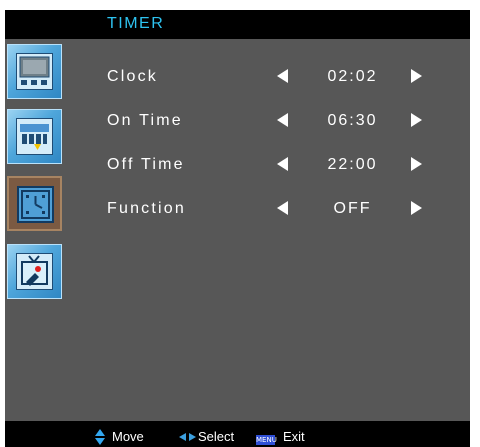  Describe the element at coordinates (187, 437) in the screenshot. I see `left-right-arrow-icon` at that location.